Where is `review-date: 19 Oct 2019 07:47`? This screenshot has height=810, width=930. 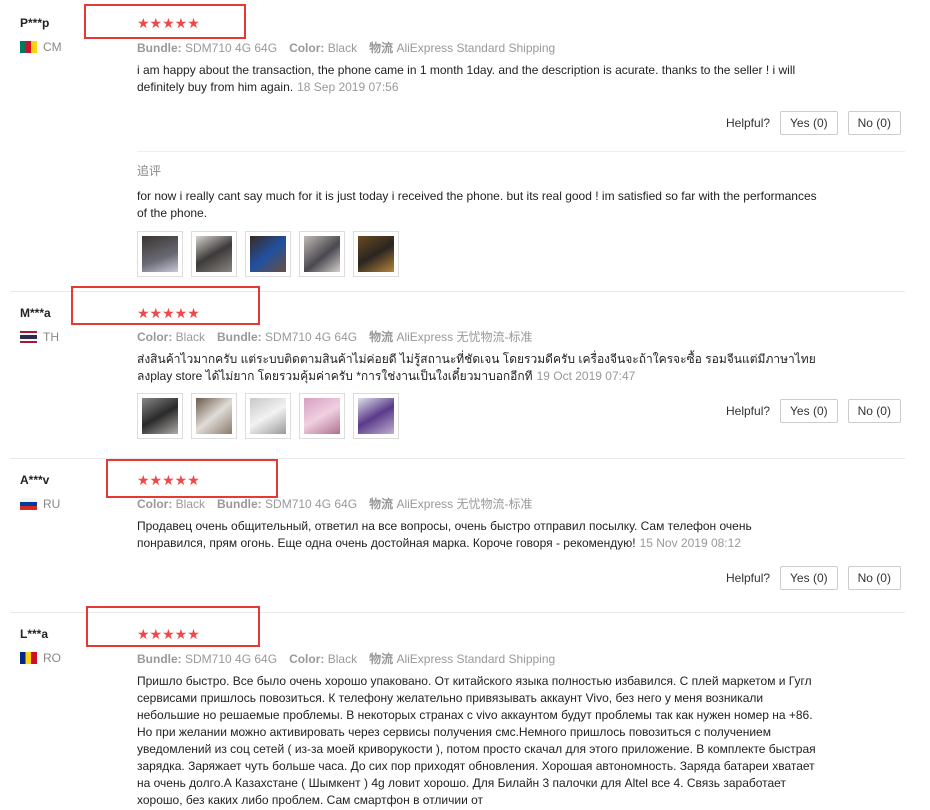
review-date: 19 Oct 2019 07:47 is located at coordinates (586, 376).